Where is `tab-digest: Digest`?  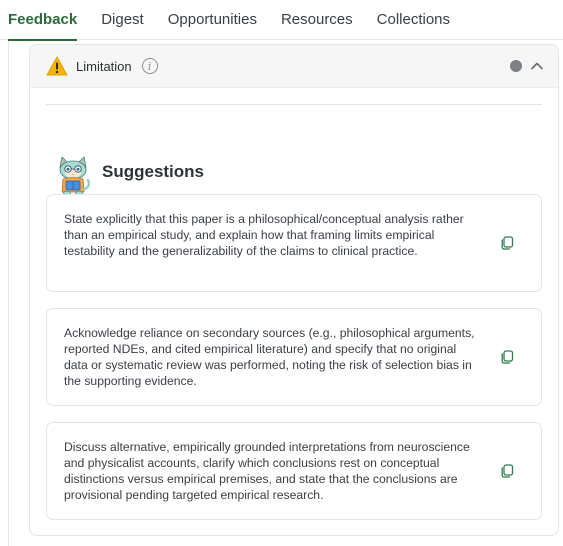 tab-digest: Digest is located at coordinates (122, 20).